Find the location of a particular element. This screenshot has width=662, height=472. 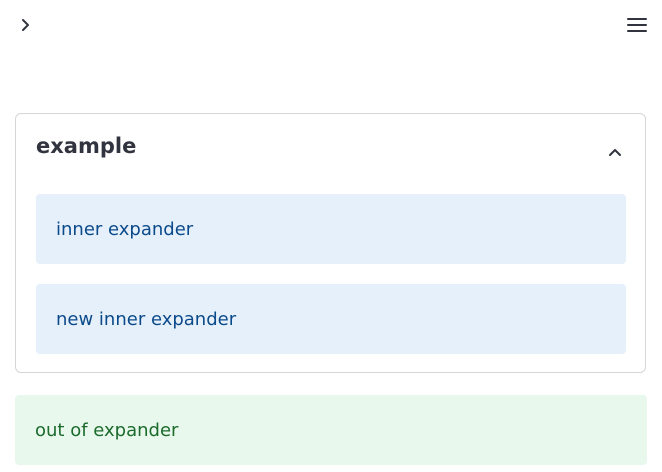

info-message-text: new inner expander is located at coordinates (146, 319).